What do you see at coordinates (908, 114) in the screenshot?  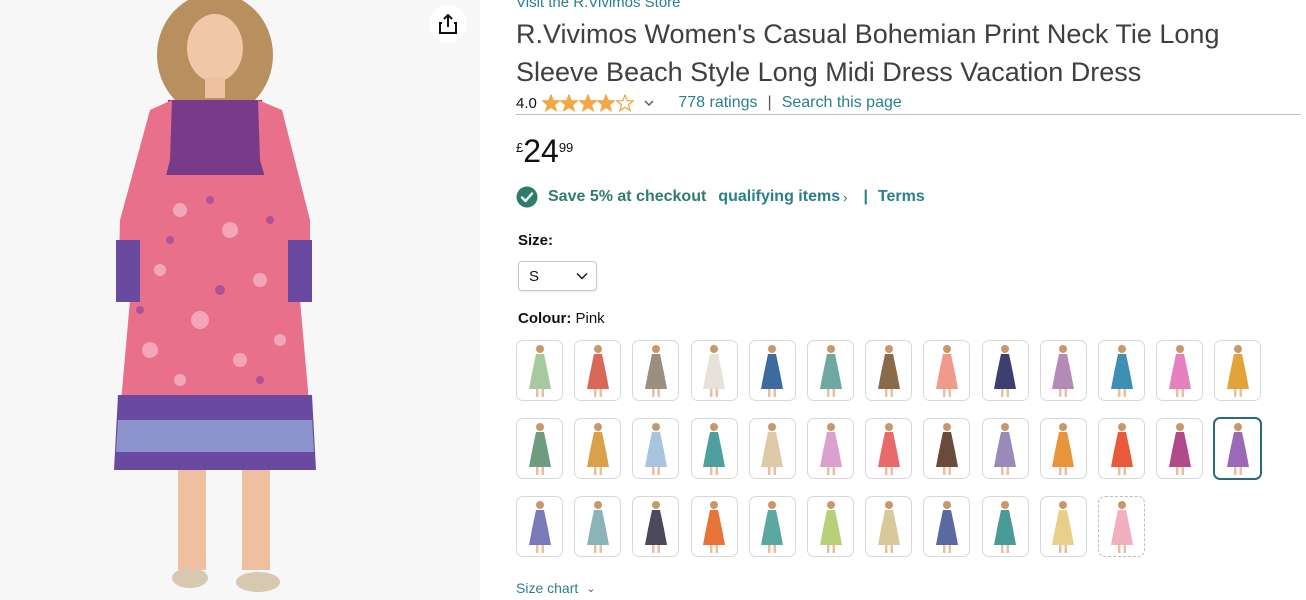 I see `divider` at bounding box center [908, 114].